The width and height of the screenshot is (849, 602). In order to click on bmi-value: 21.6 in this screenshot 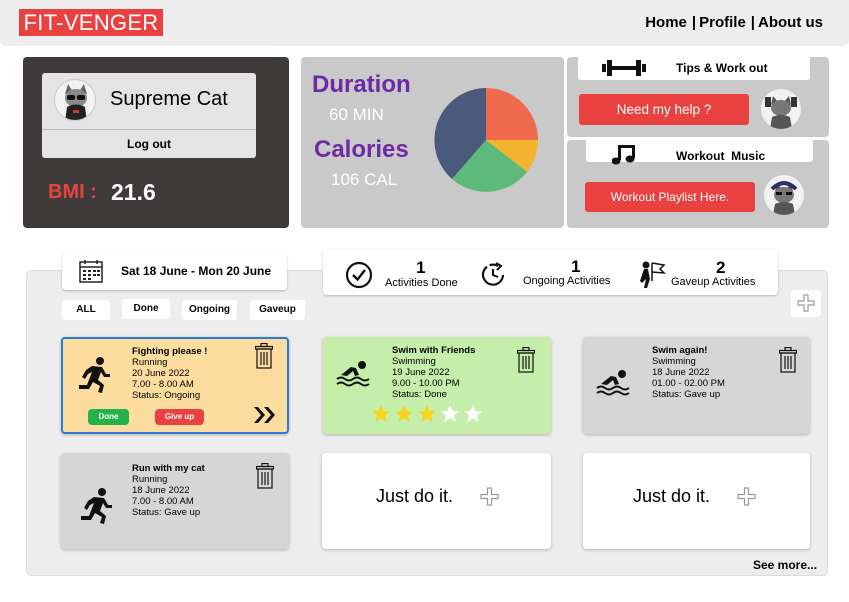, I will do `click(133, 192)`.